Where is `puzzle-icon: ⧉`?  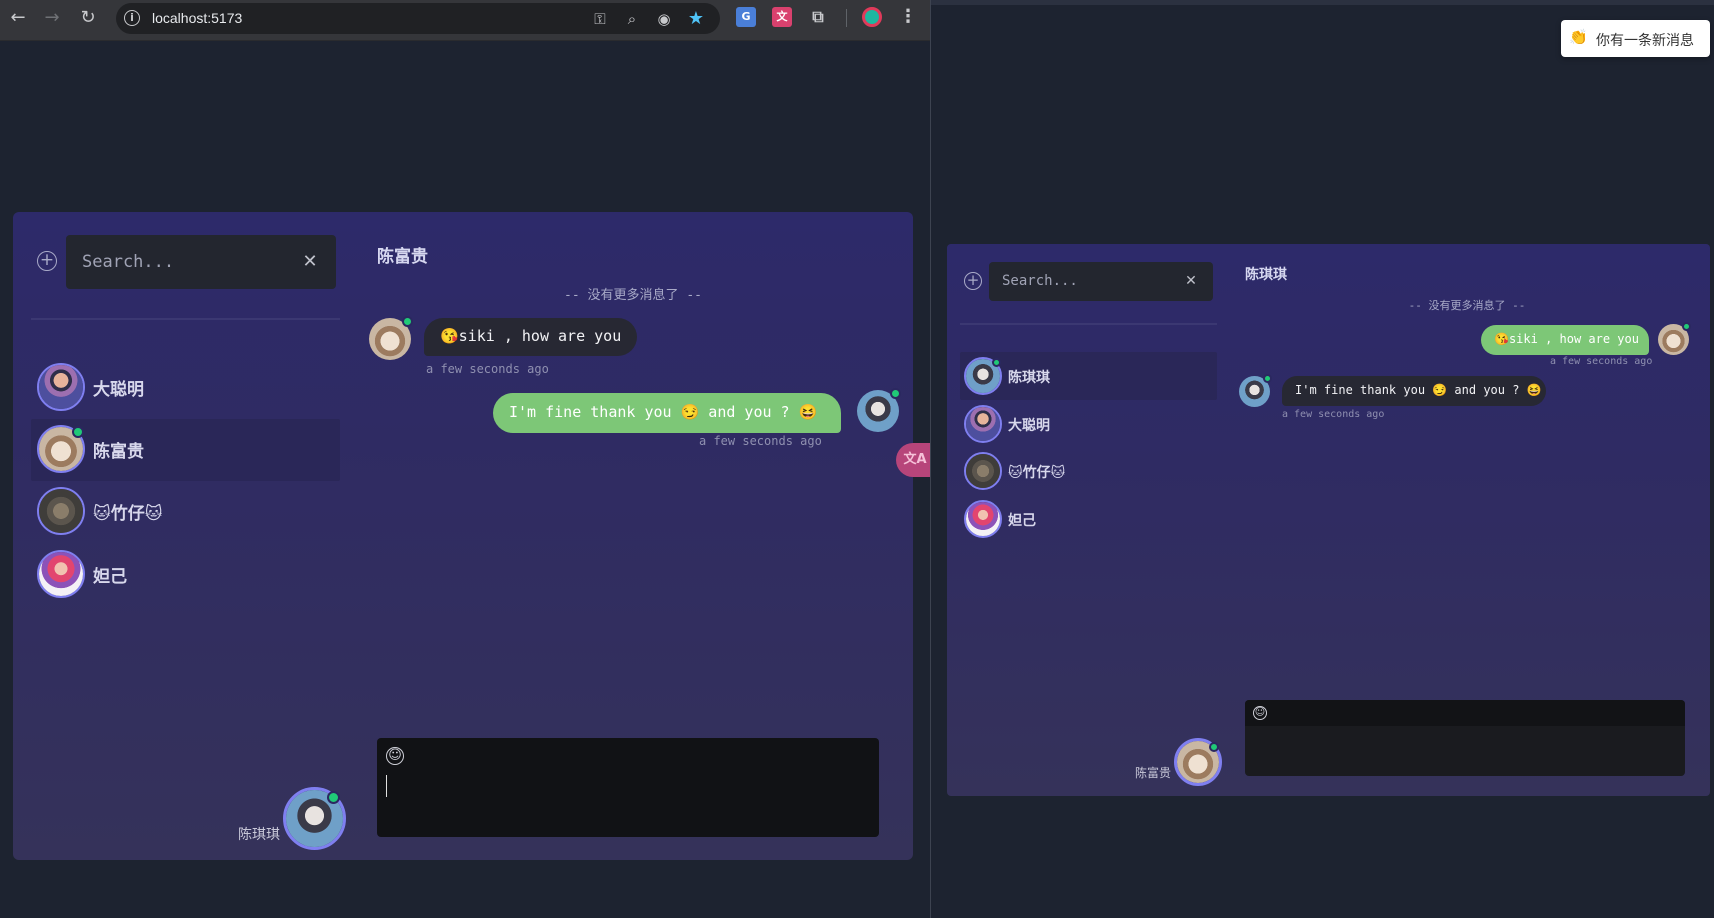
puzzle-icon: ⧉ is located at coordinates (818, 17).